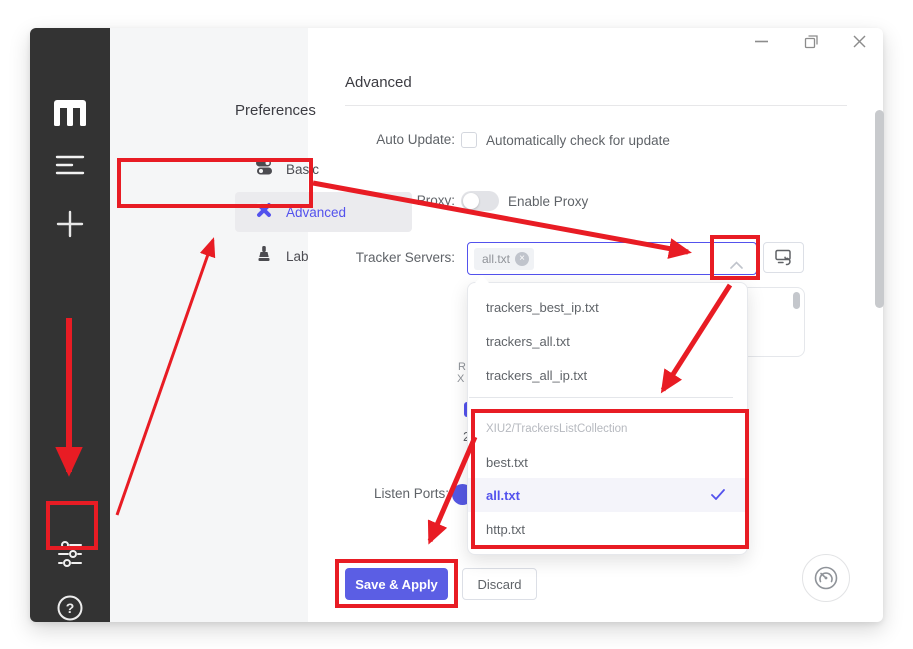 The width and height of the screenshot is (913, 649). Describe the element at coordinates (70, 554) in the screenshot. I see `preferences-sliders-icon` at that location.